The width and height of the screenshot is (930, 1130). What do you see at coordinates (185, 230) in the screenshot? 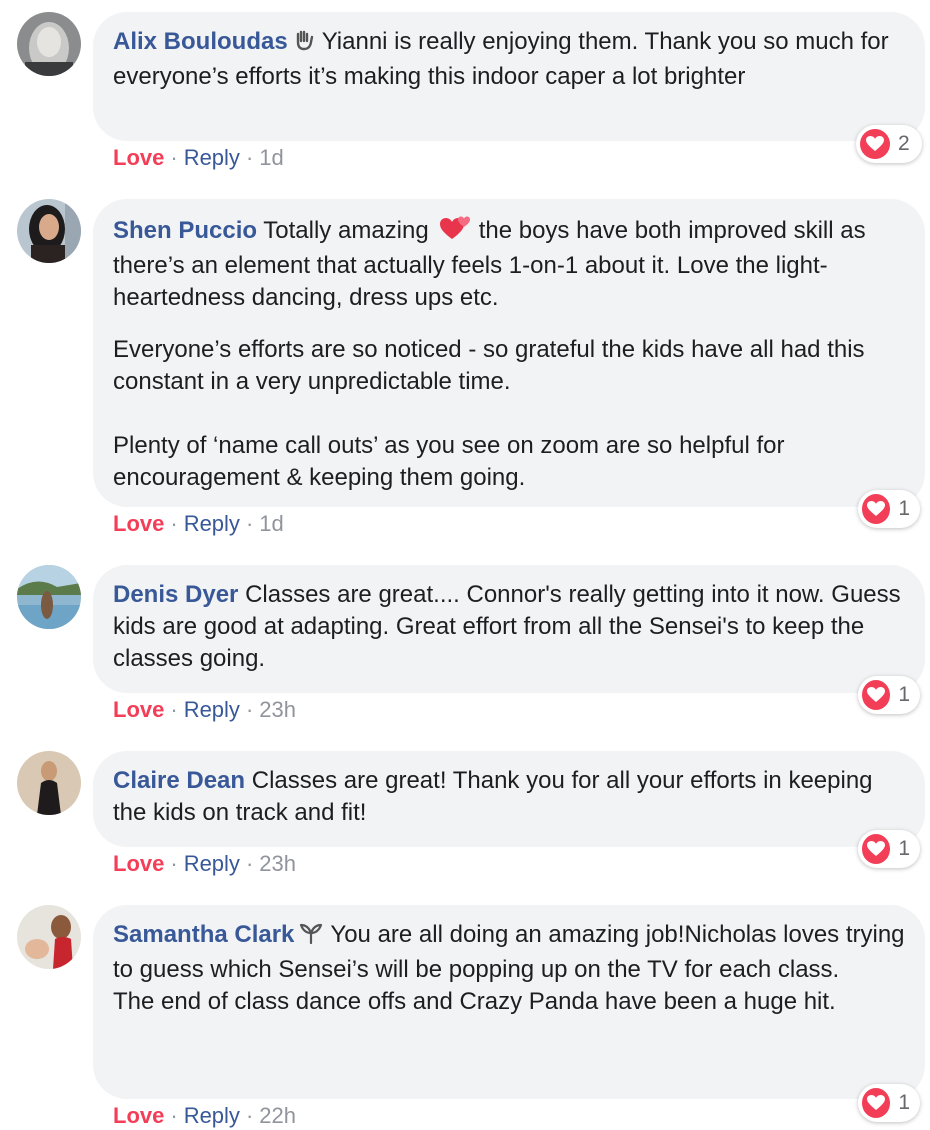
I see `comment-author: Shen Puccio` at bounding box center [185, 230].